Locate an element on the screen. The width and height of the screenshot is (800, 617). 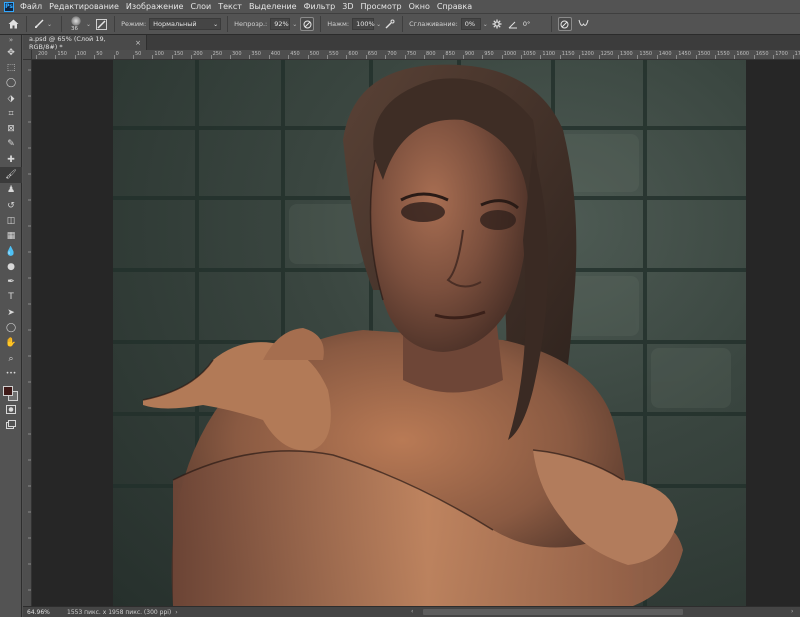
ruler-tick-label: 1000 is located at coordinates (510, 54).